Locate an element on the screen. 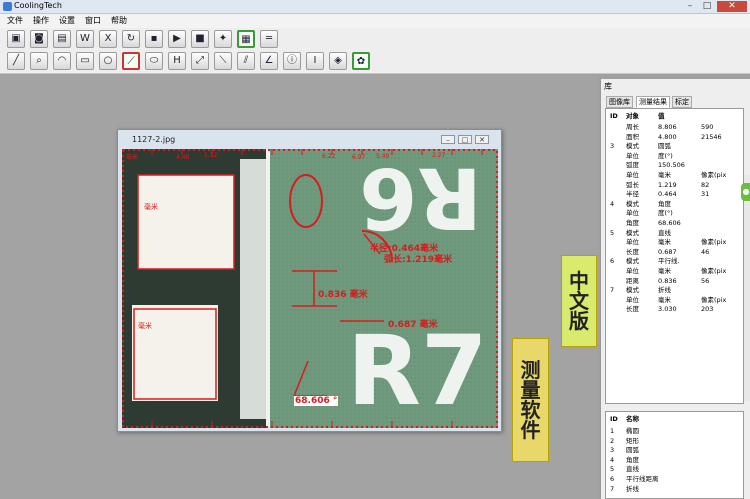 The width and height of the screenshot is (750, 499). image-minimize-button: – is located at coordinates (448, 139).